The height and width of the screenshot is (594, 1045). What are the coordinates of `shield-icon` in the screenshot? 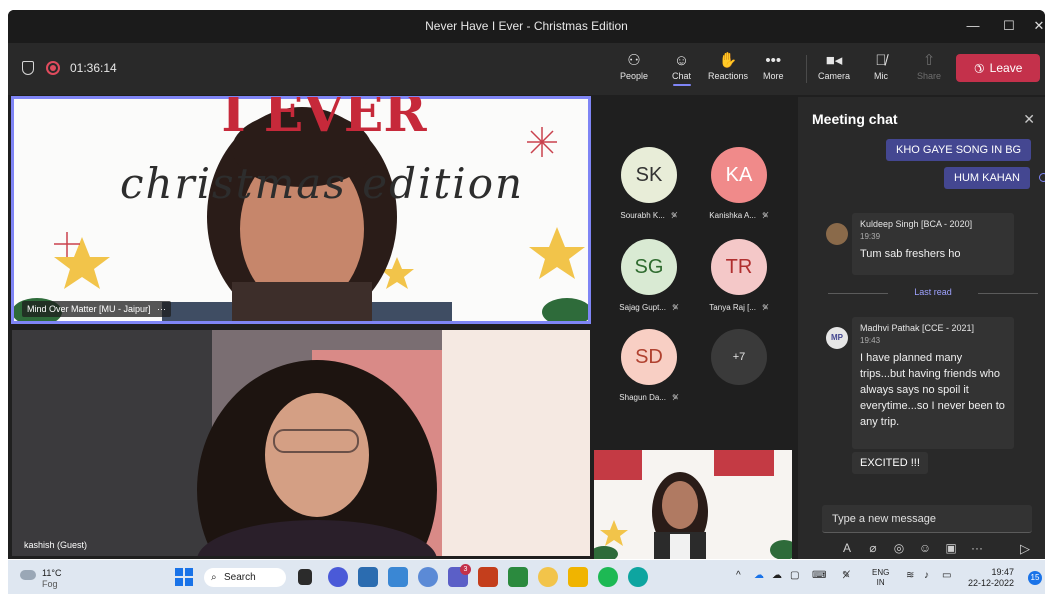 It's located at (28, 68).